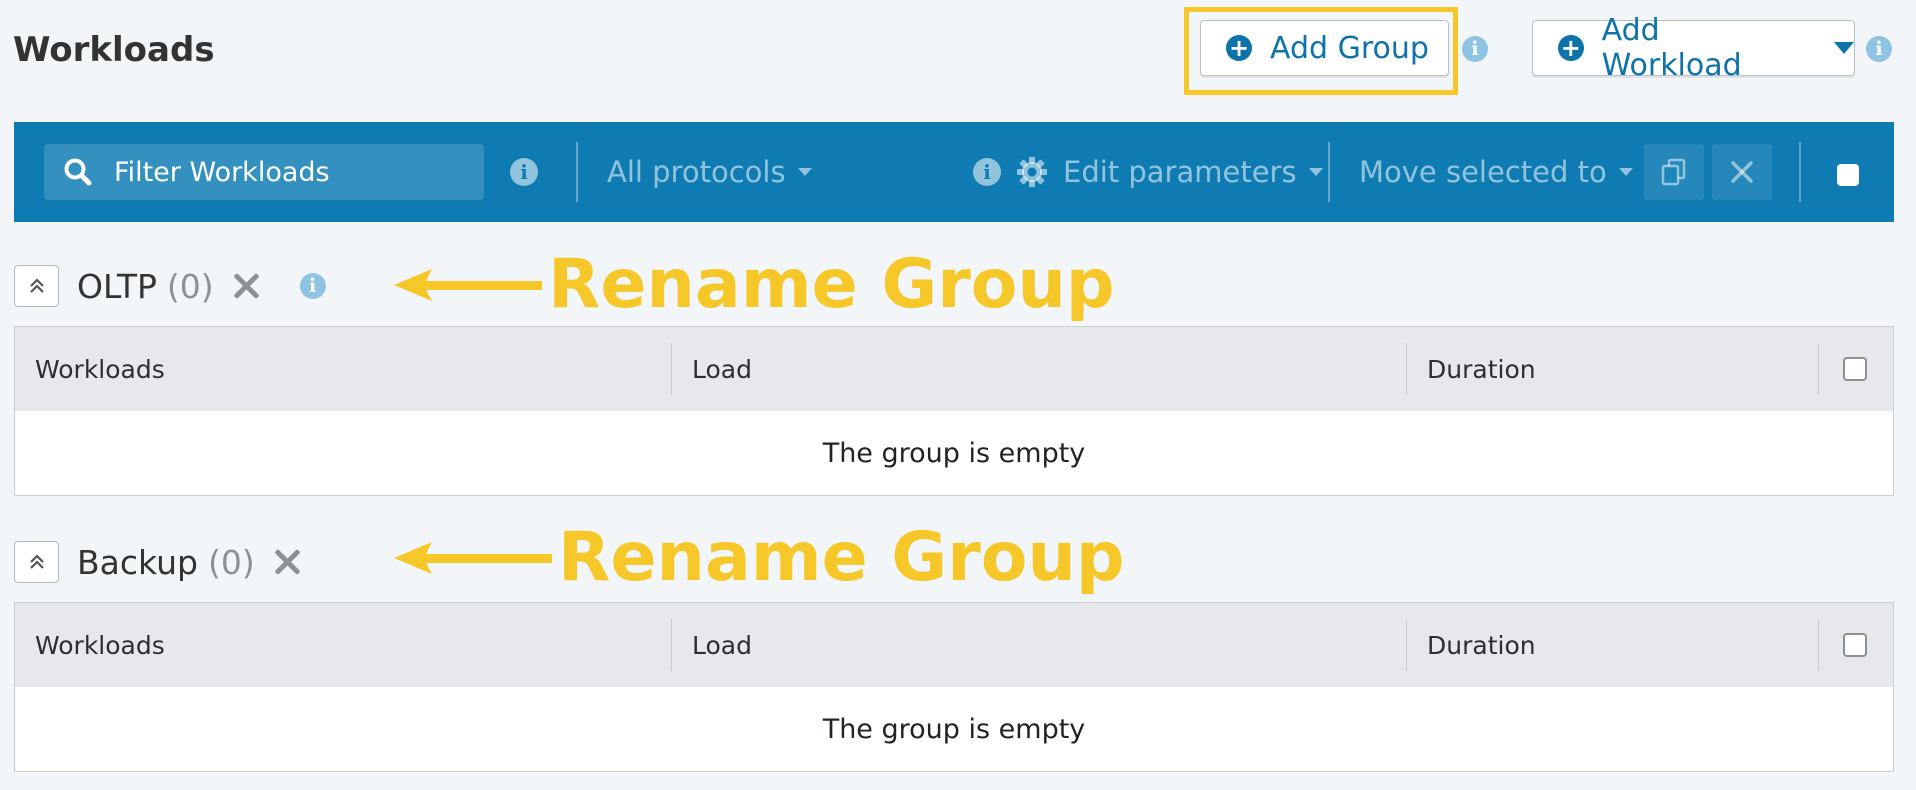  What do you see at coordinates (294, 172) in the screenshot?
I see `filter-workloads-input` at bounding box center [294, 172].